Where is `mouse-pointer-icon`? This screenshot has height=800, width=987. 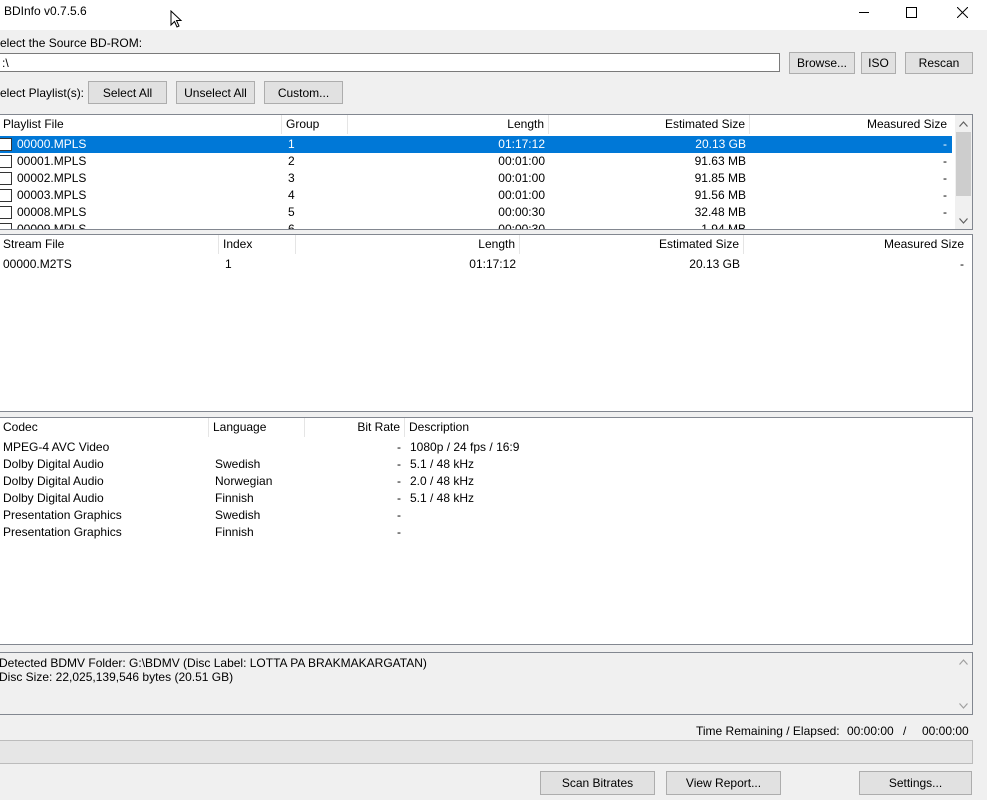 mouse-pointer-icon is located at coordinates (176, 19).